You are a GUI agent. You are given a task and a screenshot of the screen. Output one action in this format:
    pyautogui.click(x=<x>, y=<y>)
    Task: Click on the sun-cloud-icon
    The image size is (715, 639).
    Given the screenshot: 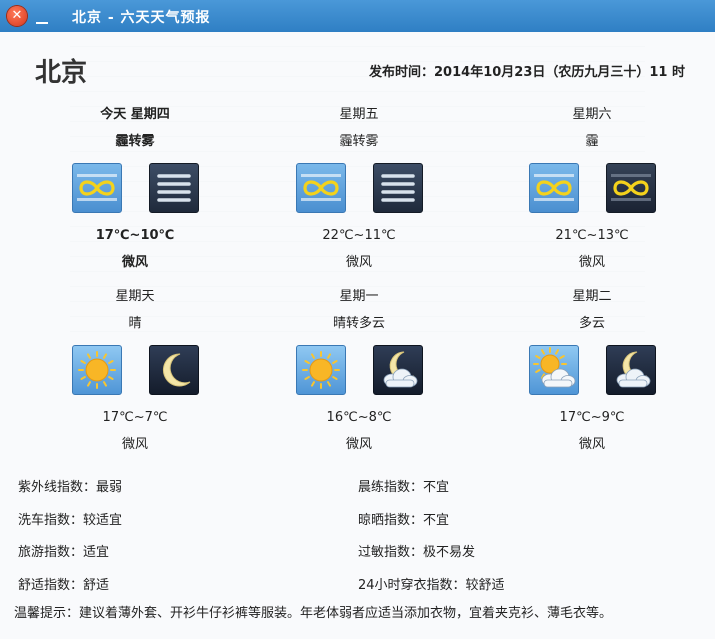 What is the action you would take?
    pyautogui.click(x=553, y=370)
    